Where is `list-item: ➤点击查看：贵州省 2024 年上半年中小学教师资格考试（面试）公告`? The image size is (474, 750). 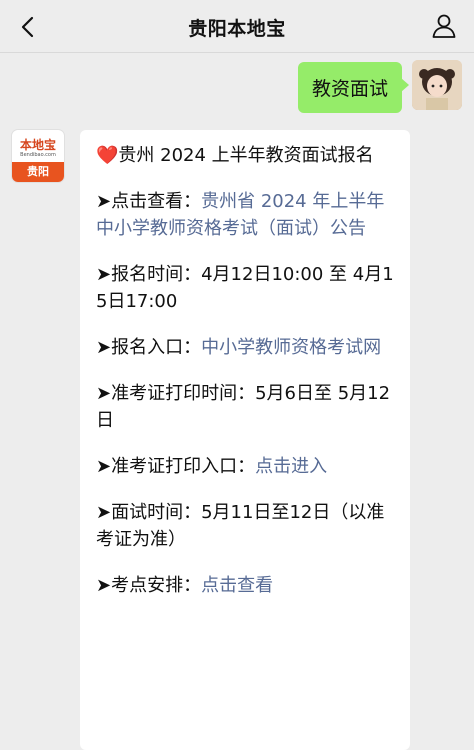
list-item: ➤点击查看：贵州省 2024 年上半年中小学教师资格考试（面试）公告 is located at coordinates (246, 215).